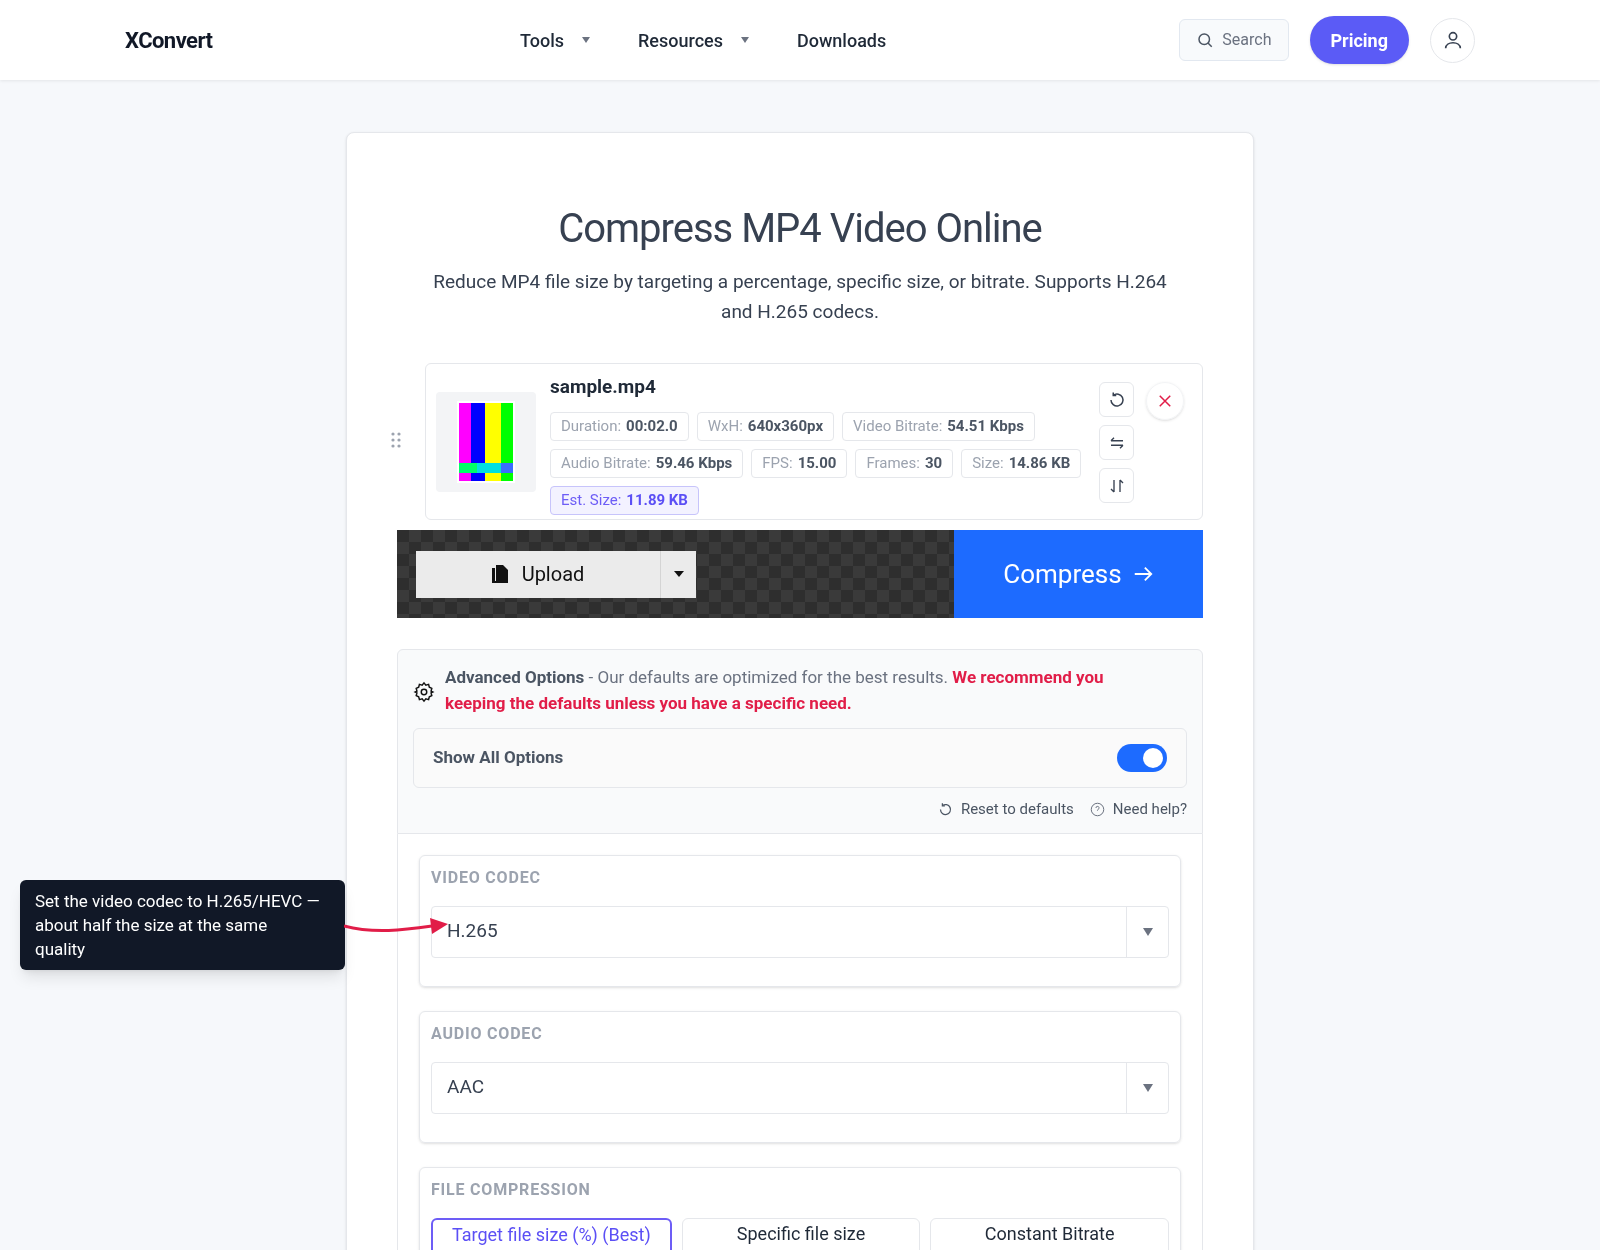 This screenshot has width=1600, height=1250. Describe the element at coordinates (938, 426) in the screenshot. I see `file-info-tag: Video Bitrate: 54.51 Kbps` at that location.